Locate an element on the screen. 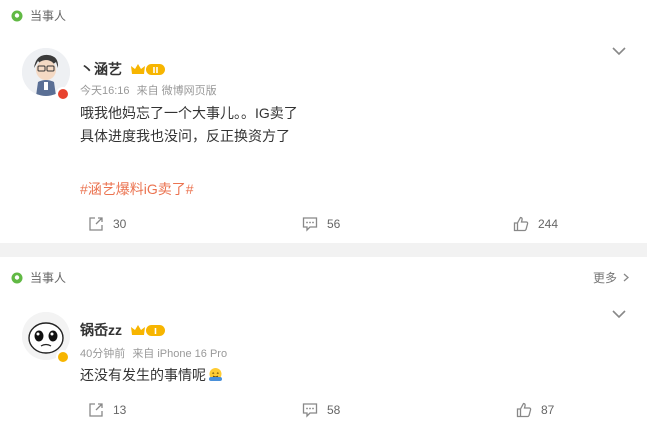  chevron-right-icon is located at coordinates (626, 277).